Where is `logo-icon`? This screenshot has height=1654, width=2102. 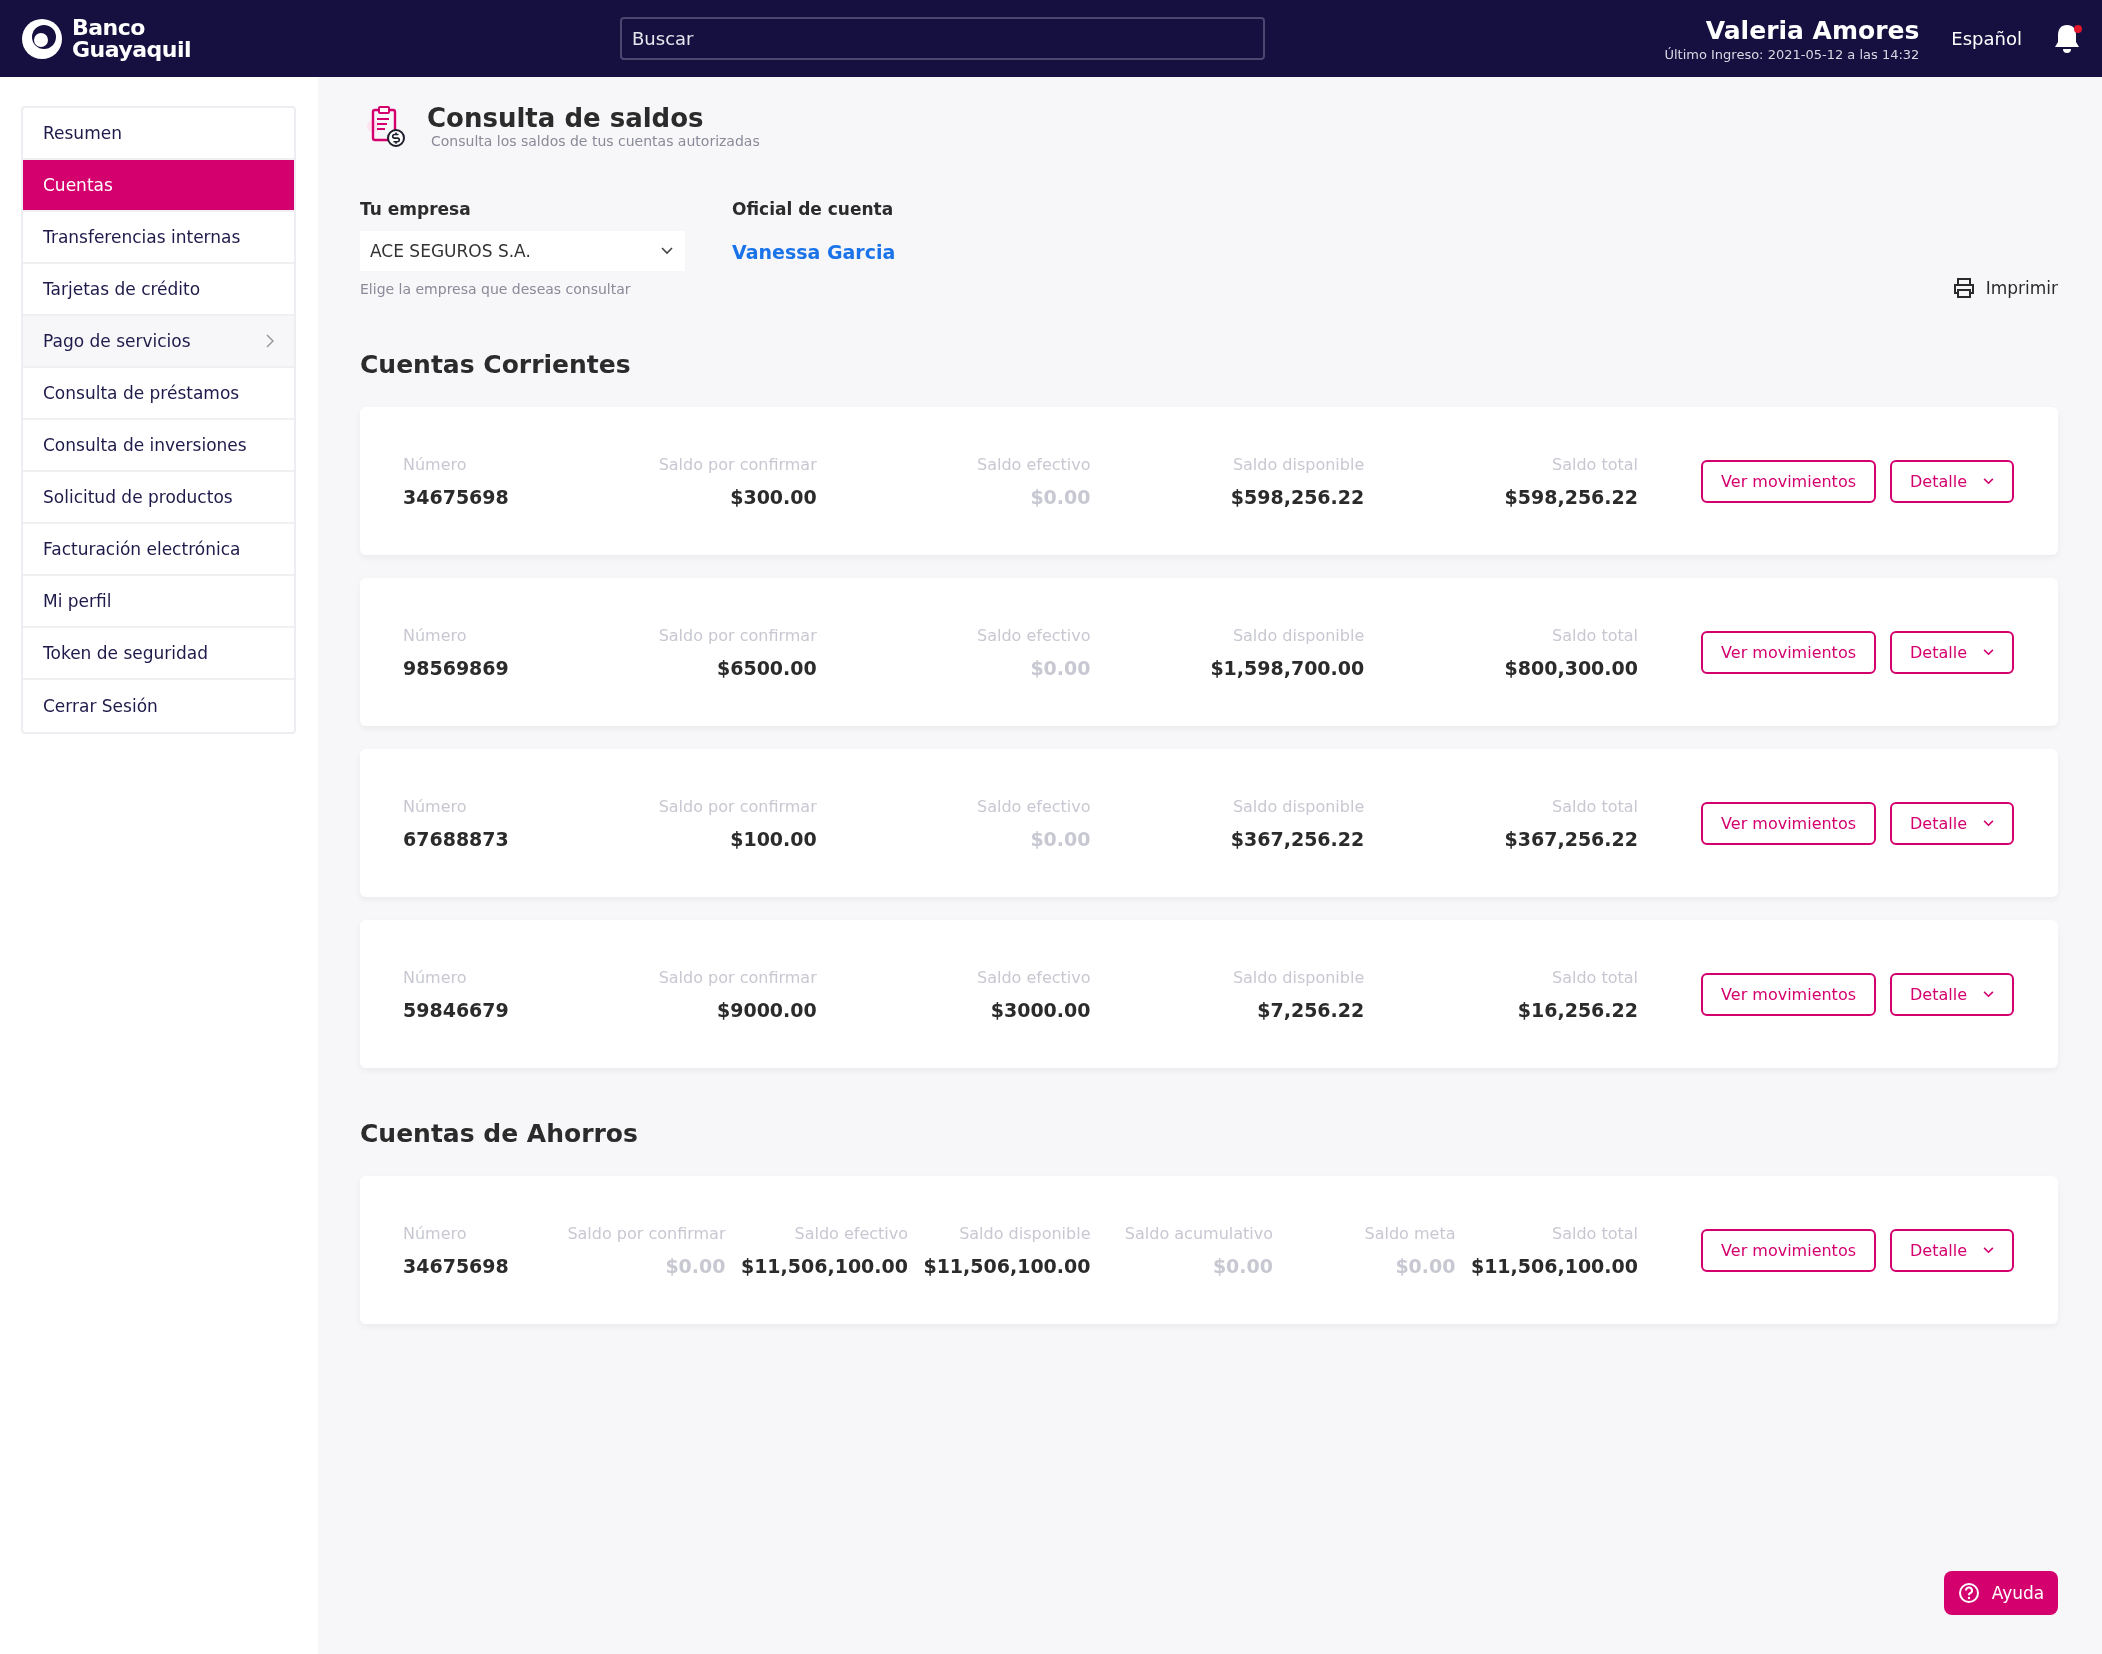 logo-icon is located at coordinates (42, 38).